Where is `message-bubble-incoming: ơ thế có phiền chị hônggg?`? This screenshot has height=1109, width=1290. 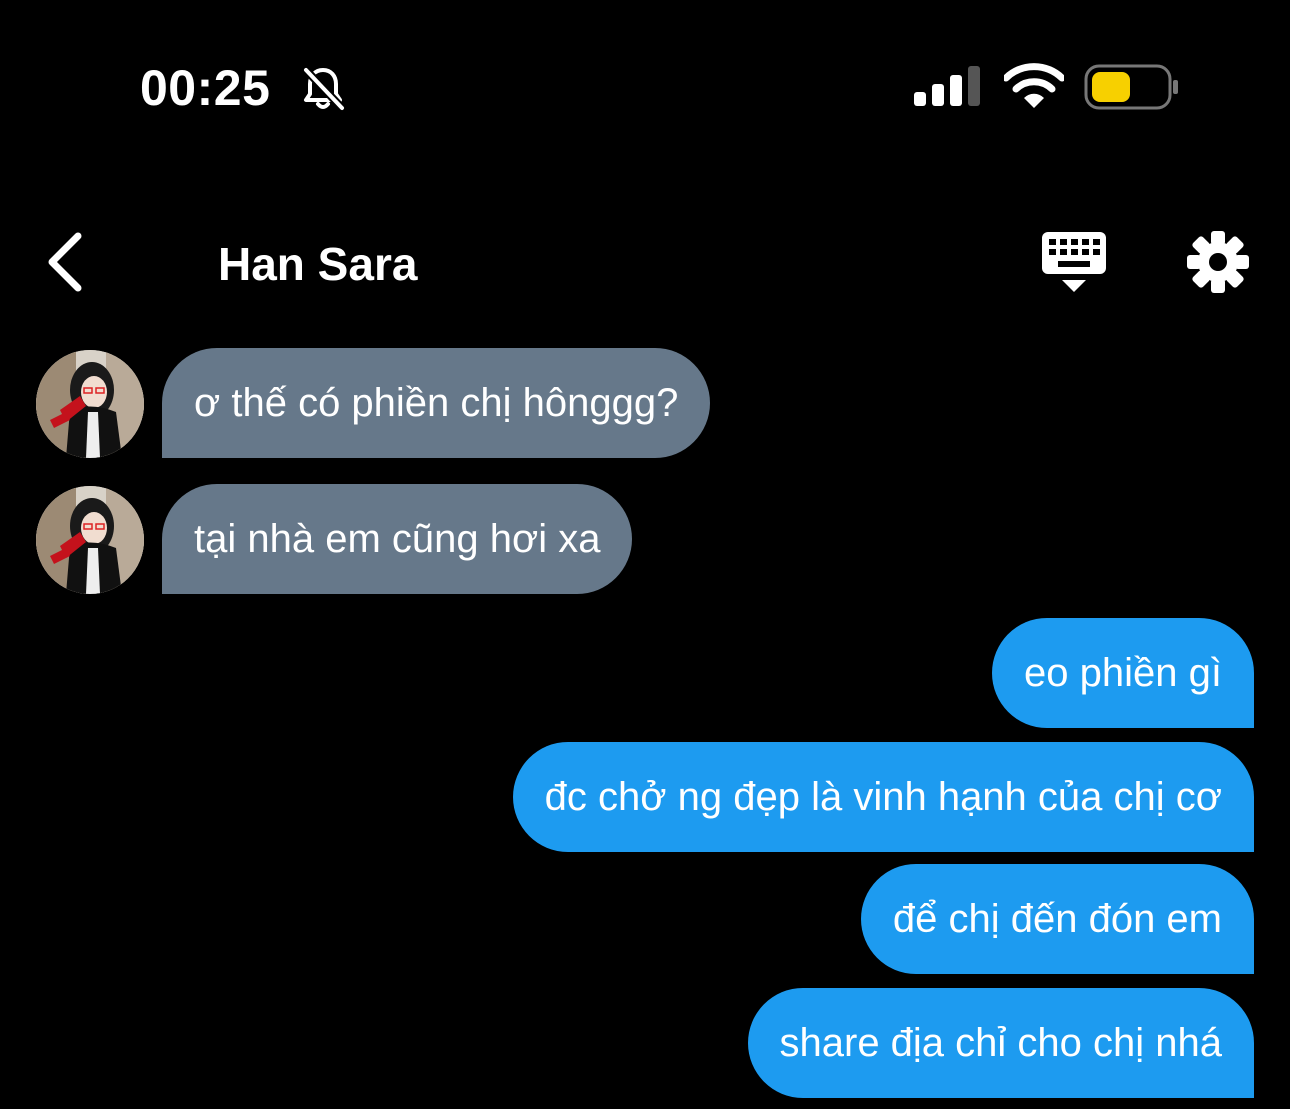 message-bubble-incoming: ơ thế có phiền chị hônggg? is located at coordinates (436, 403).